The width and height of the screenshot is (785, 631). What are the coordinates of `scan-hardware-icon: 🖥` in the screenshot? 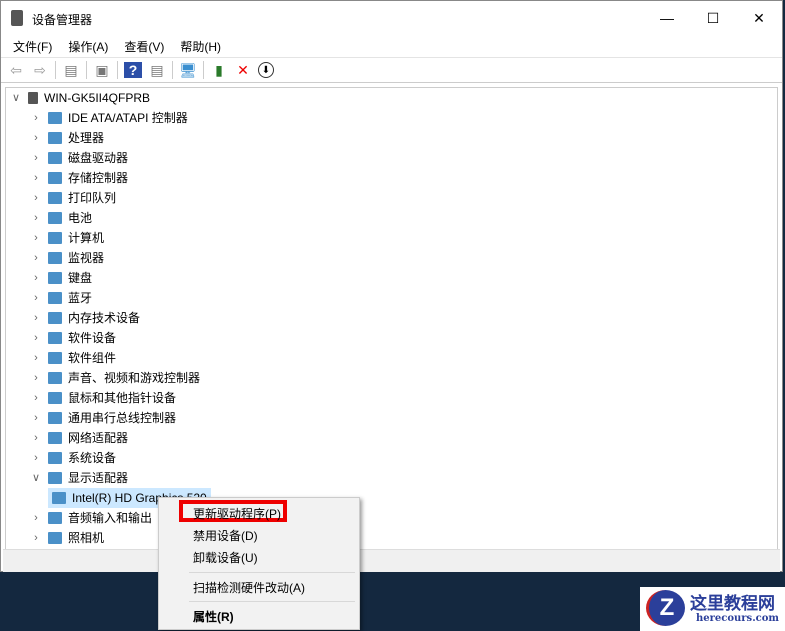 It's located at (188, 70).